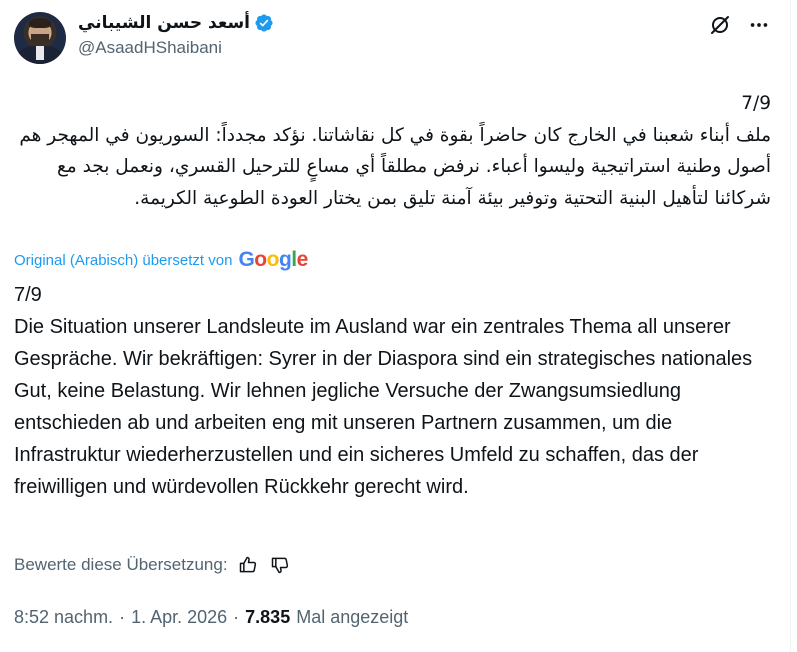 This screenshot has height=652, width=797. What do you see at coordinates (121, 564) in the screenshot?
I see `rate-translation-label: Bewerte diese Übersetzung:` at bounding box center [121, 564].